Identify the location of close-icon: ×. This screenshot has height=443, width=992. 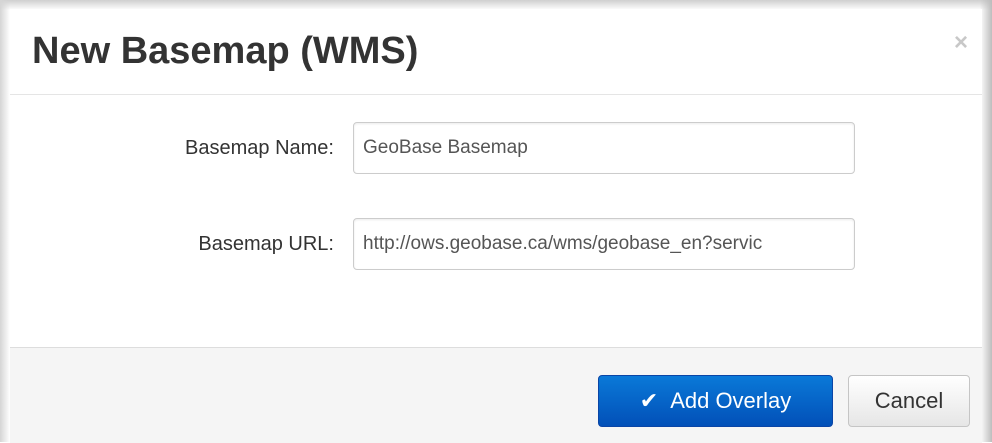
(961, 43).